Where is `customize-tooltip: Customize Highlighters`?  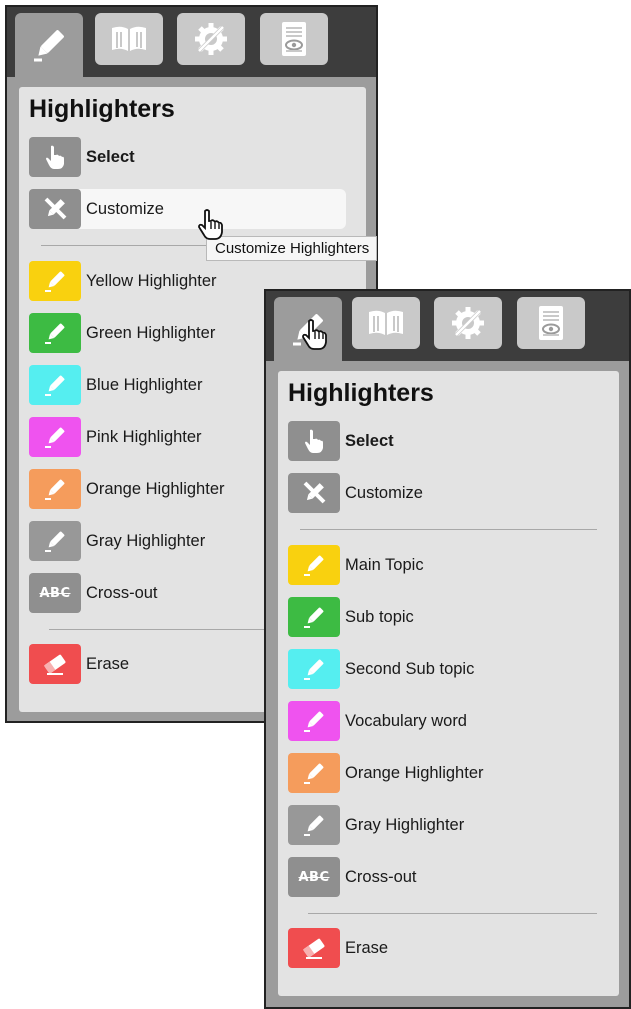
customize-tooltip: Customize Highlighters is located at coordinates (291, 248).